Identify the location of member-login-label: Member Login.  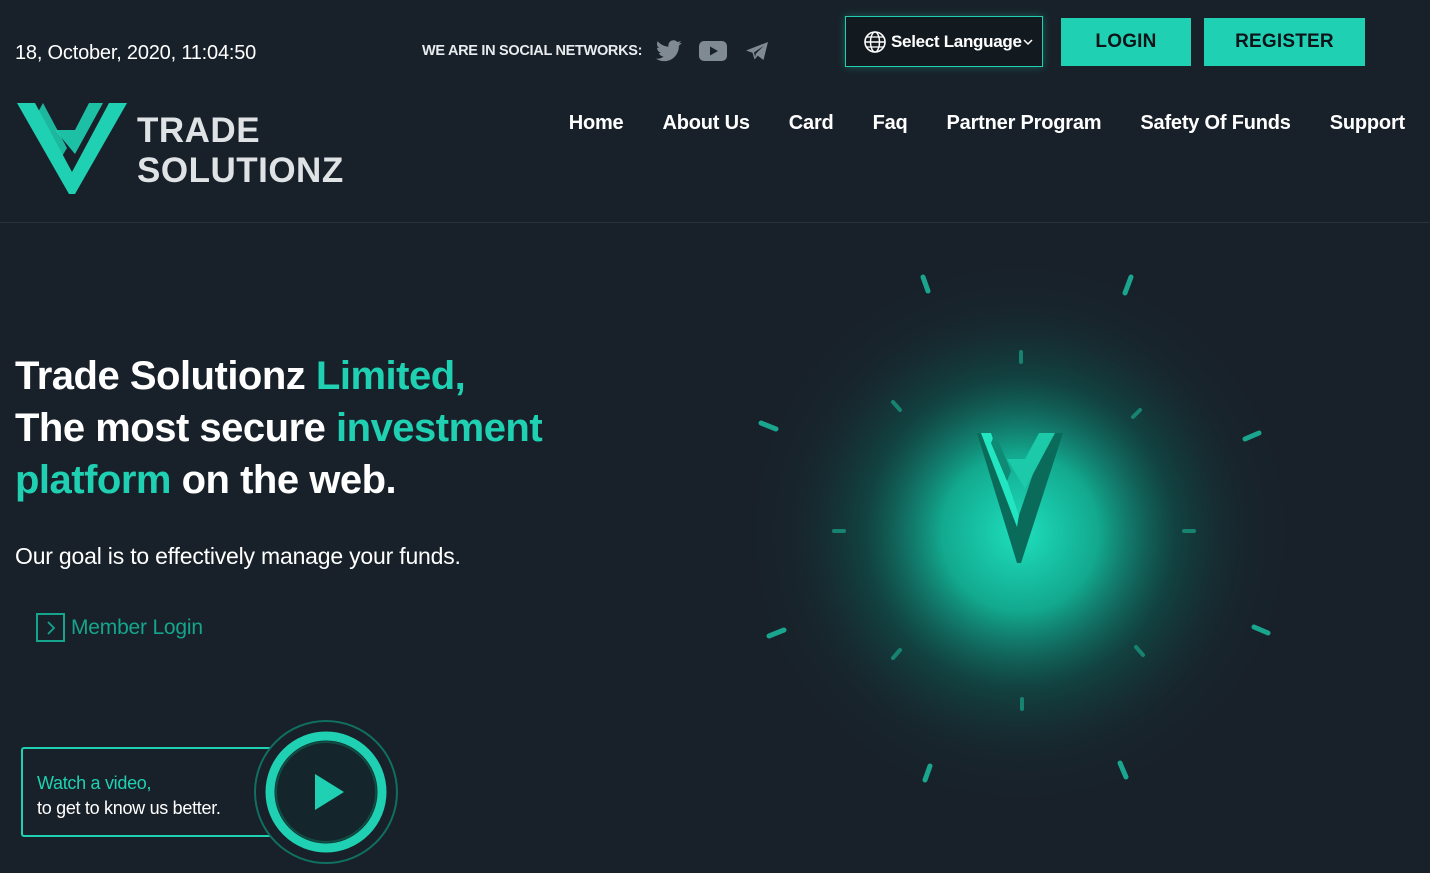
(137, 627).